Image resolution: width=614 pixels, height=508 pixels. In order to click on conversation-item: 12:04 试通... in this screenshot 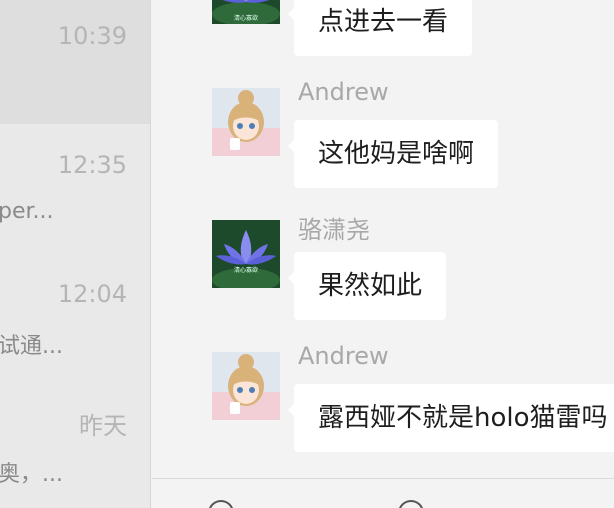, I will do `click(75, 315)`.